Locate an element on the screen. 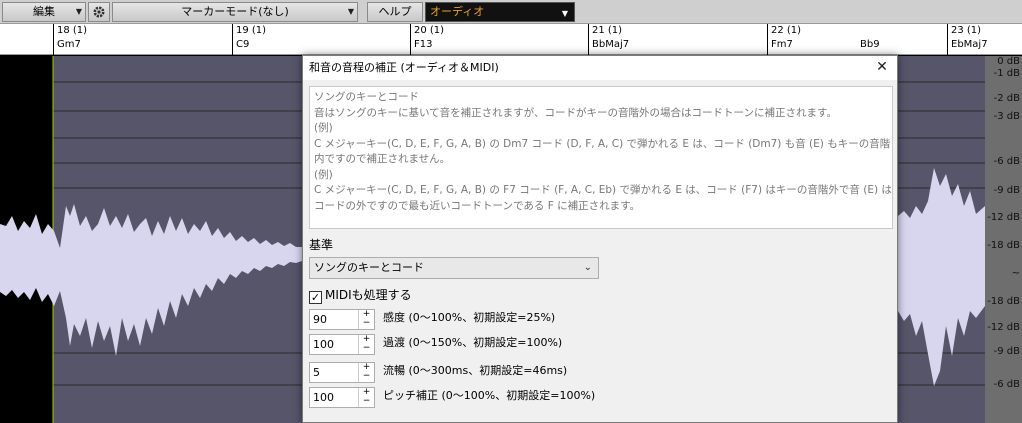 Image resolution: width=1022 pixels, height=423 pixels. toolbar: 編集 ▼ マーカーモード(なし) ▼ ヘルプ オーディオ ▼ is located at coordinates (511, 12).